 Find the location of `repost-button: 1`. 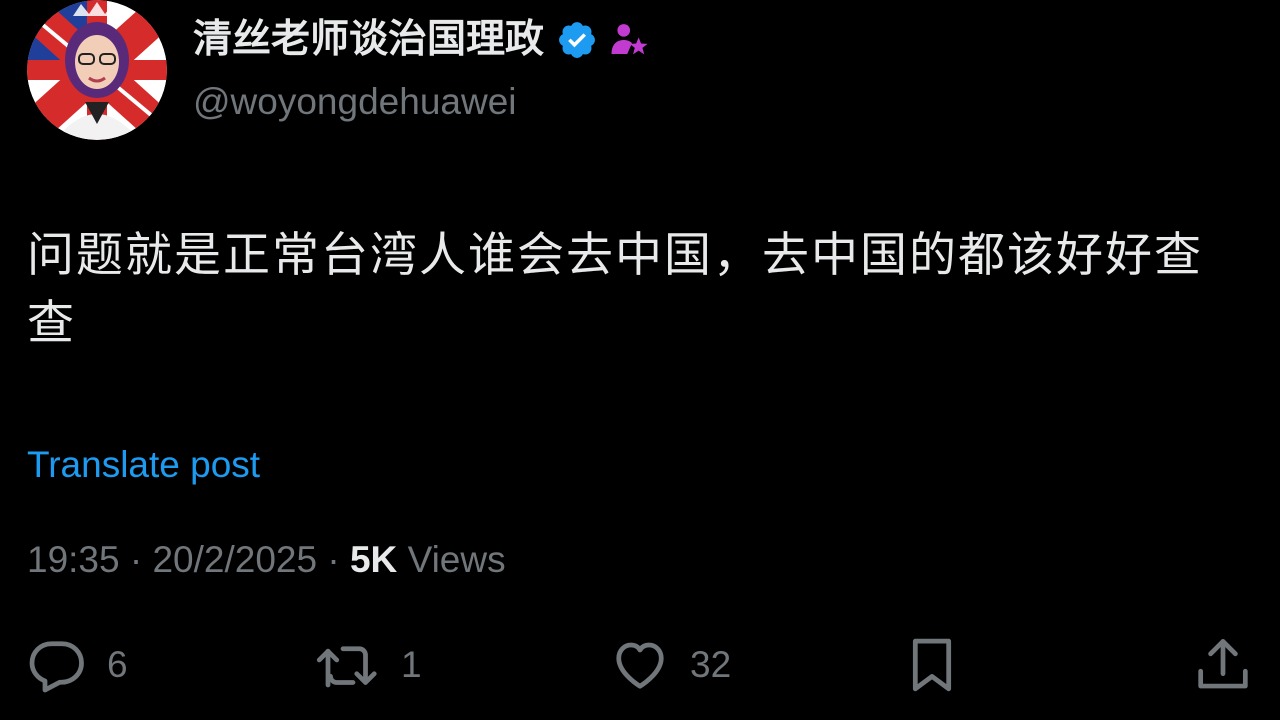

repost-button: 1 is located at coordinates (368, 665).